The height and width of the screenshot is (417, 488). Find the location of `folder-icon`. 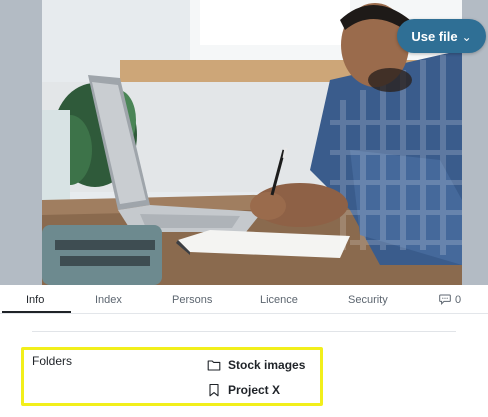

folder-icon is located at coordinates (214, 365).